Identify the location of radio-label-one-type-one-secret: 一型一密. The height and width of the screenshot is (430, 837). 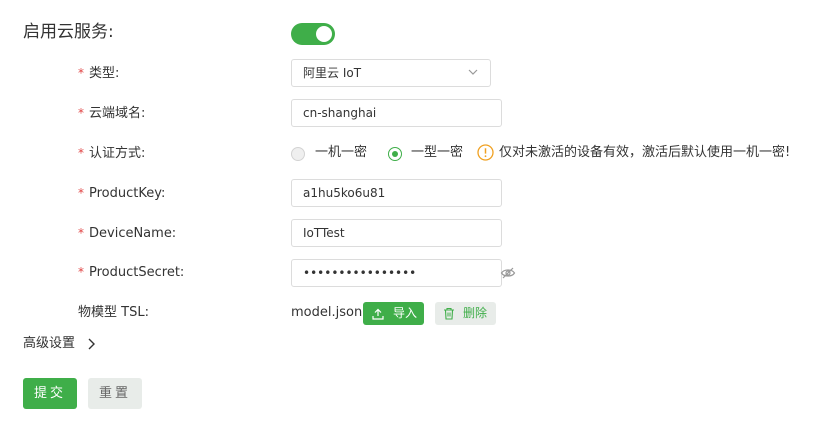
(437, 153).